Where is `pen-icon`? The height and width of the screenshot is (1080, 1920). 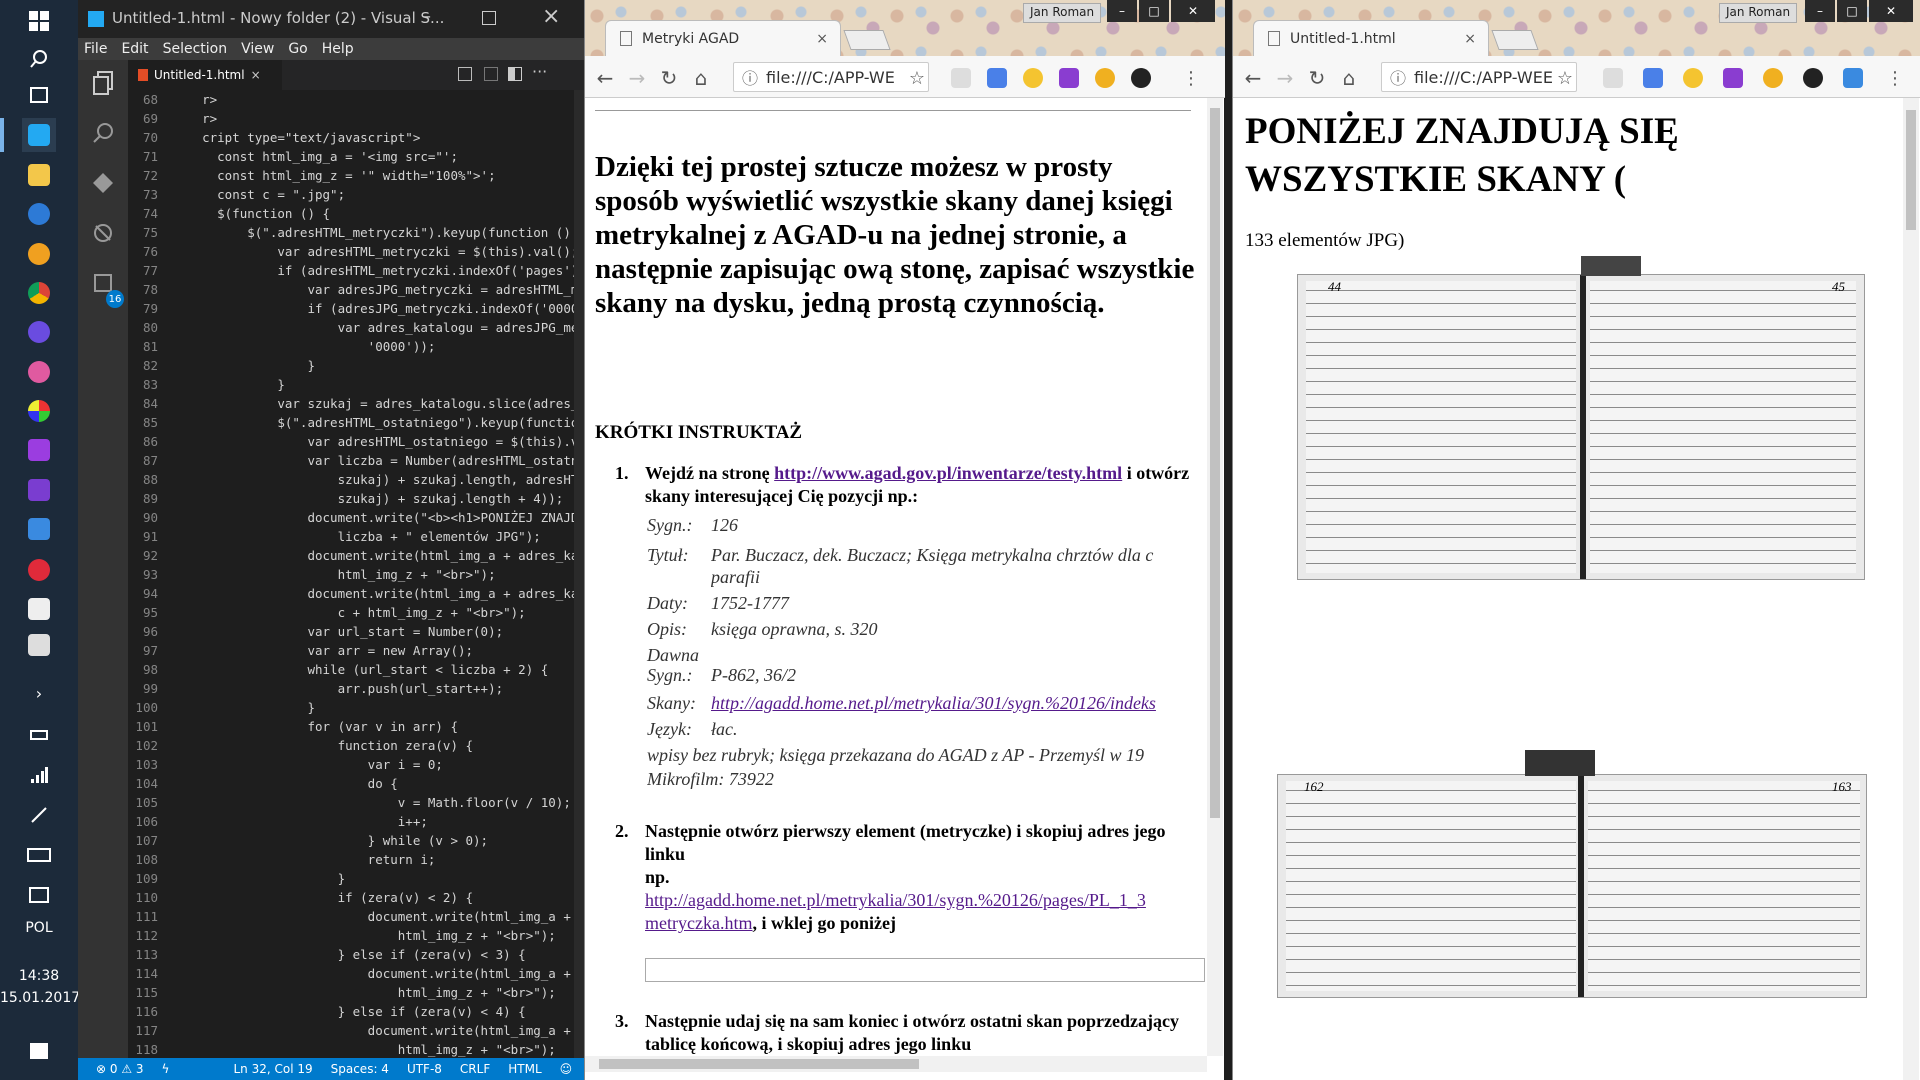 pen-icon is located at coordinates (39, 815).